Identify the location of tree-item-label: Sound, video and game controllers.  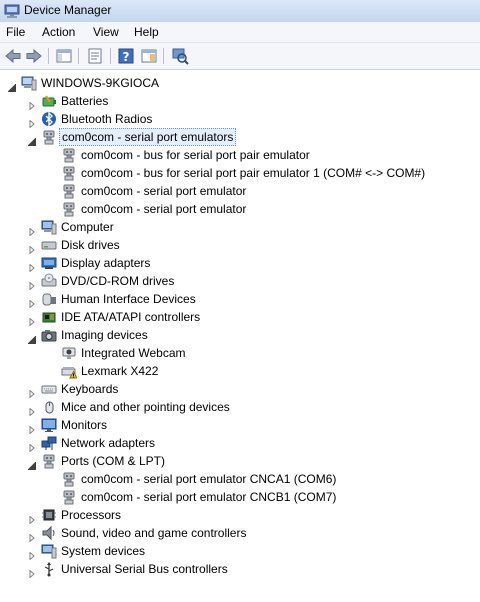
(154, 533).